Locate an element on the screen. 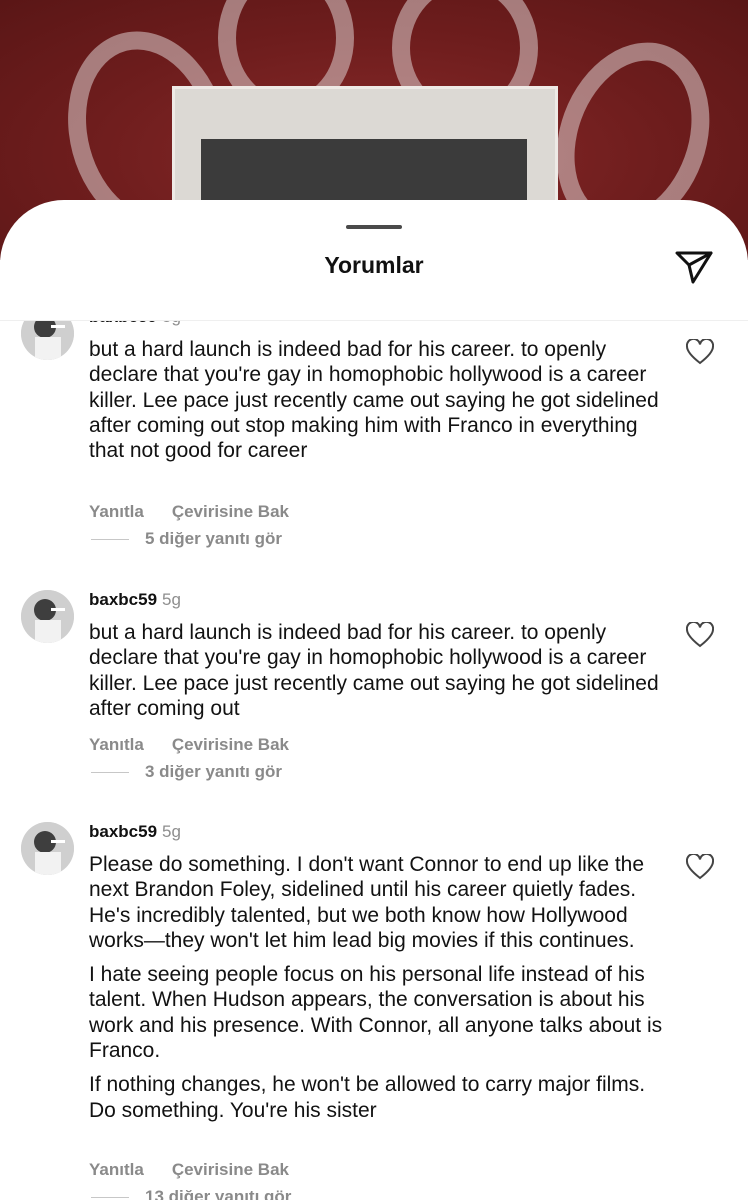  view-replies-button: 5 diğer yanıtı gör is located at coordinates (186, 539).